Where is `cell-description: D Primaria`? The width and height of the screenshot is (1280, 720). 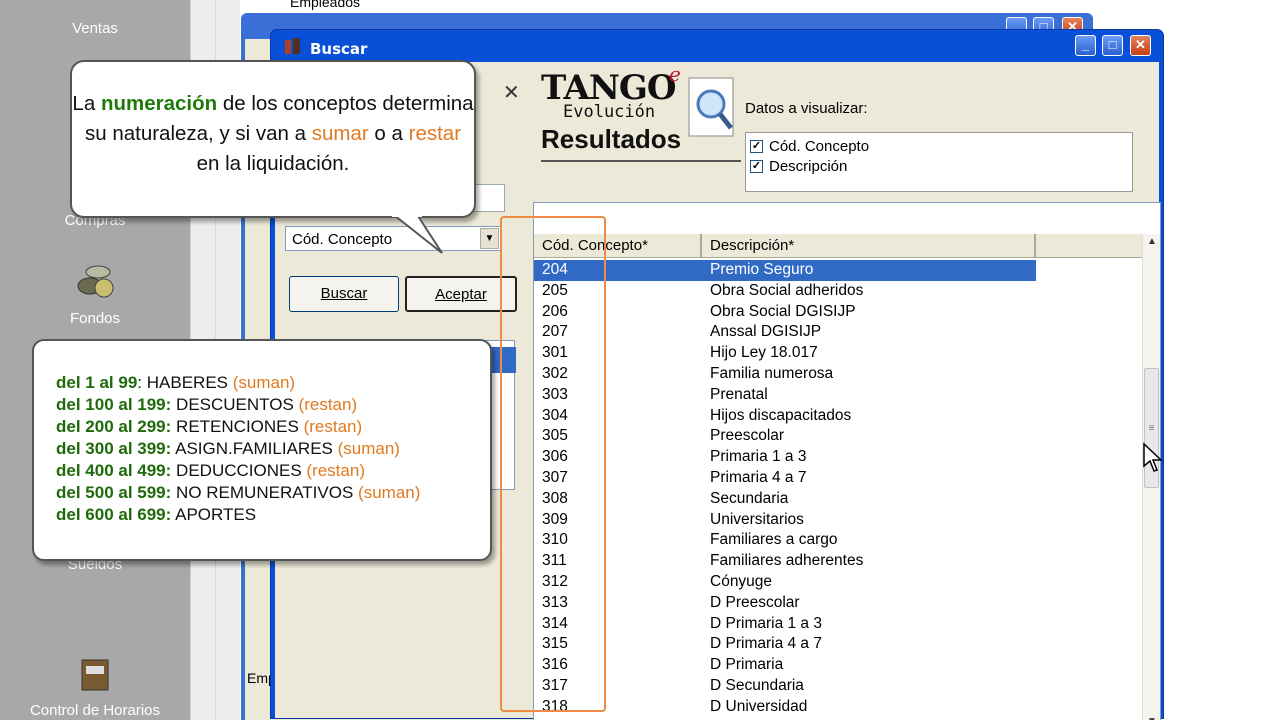 cell-description: D Primaria is located at coordinates (747, 665).